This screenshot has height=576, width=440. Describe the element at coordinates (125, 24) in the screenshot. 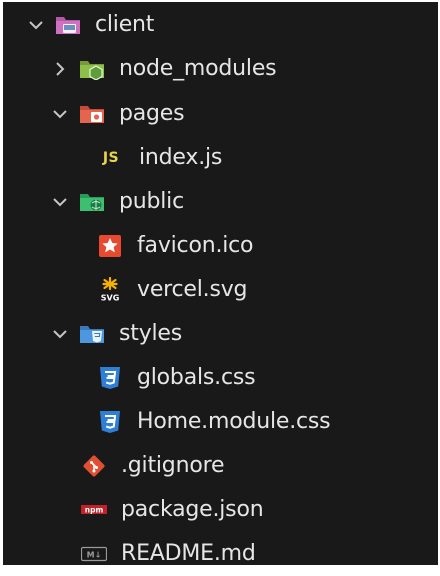

I see `tree-item-label: client` at that location.